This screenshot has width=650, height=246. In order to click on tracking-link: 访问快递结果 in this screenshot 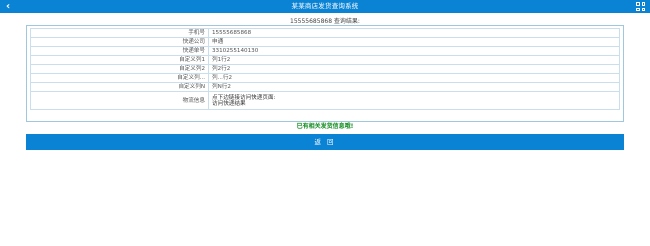, I will do `click(415, 104)`.